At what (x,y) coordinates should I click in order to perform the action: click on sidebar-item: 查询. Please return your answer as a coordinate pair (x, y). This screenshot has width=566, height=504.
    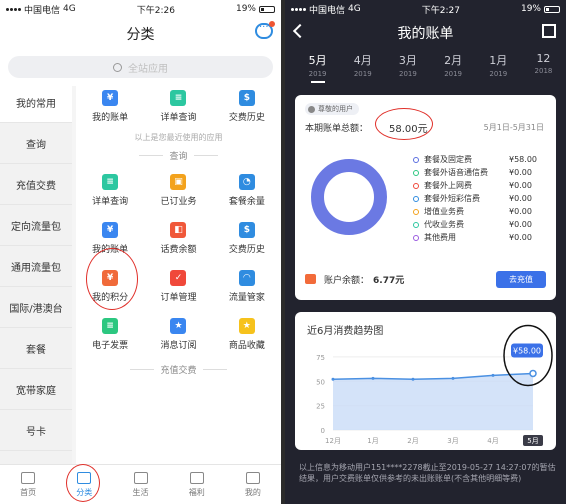
    Looking at the image, I should click on (36, 143).